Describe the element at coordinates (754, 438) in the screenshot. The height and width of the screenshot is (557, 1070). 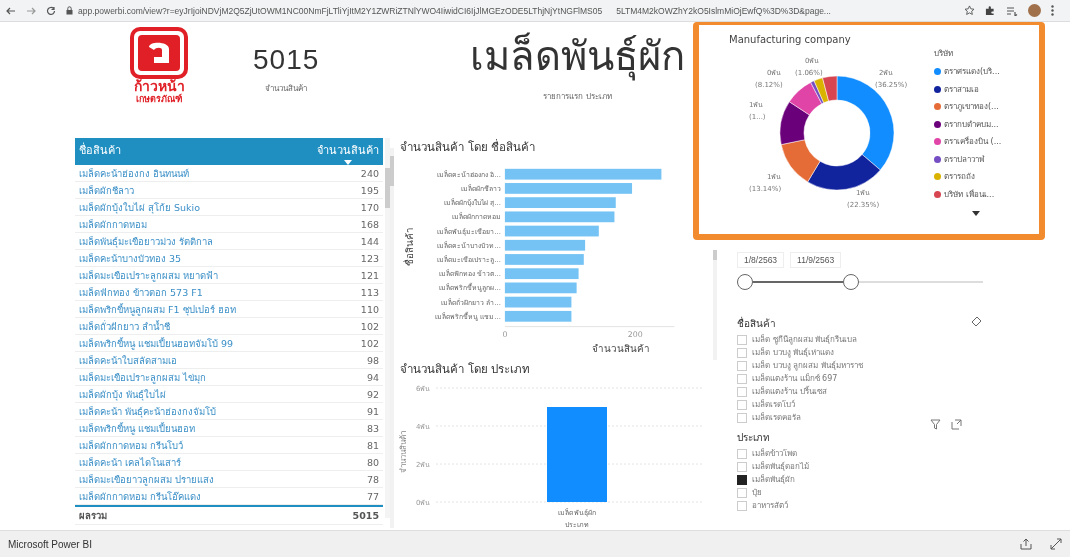
I see `slicer-title: ประเภท` at that location.